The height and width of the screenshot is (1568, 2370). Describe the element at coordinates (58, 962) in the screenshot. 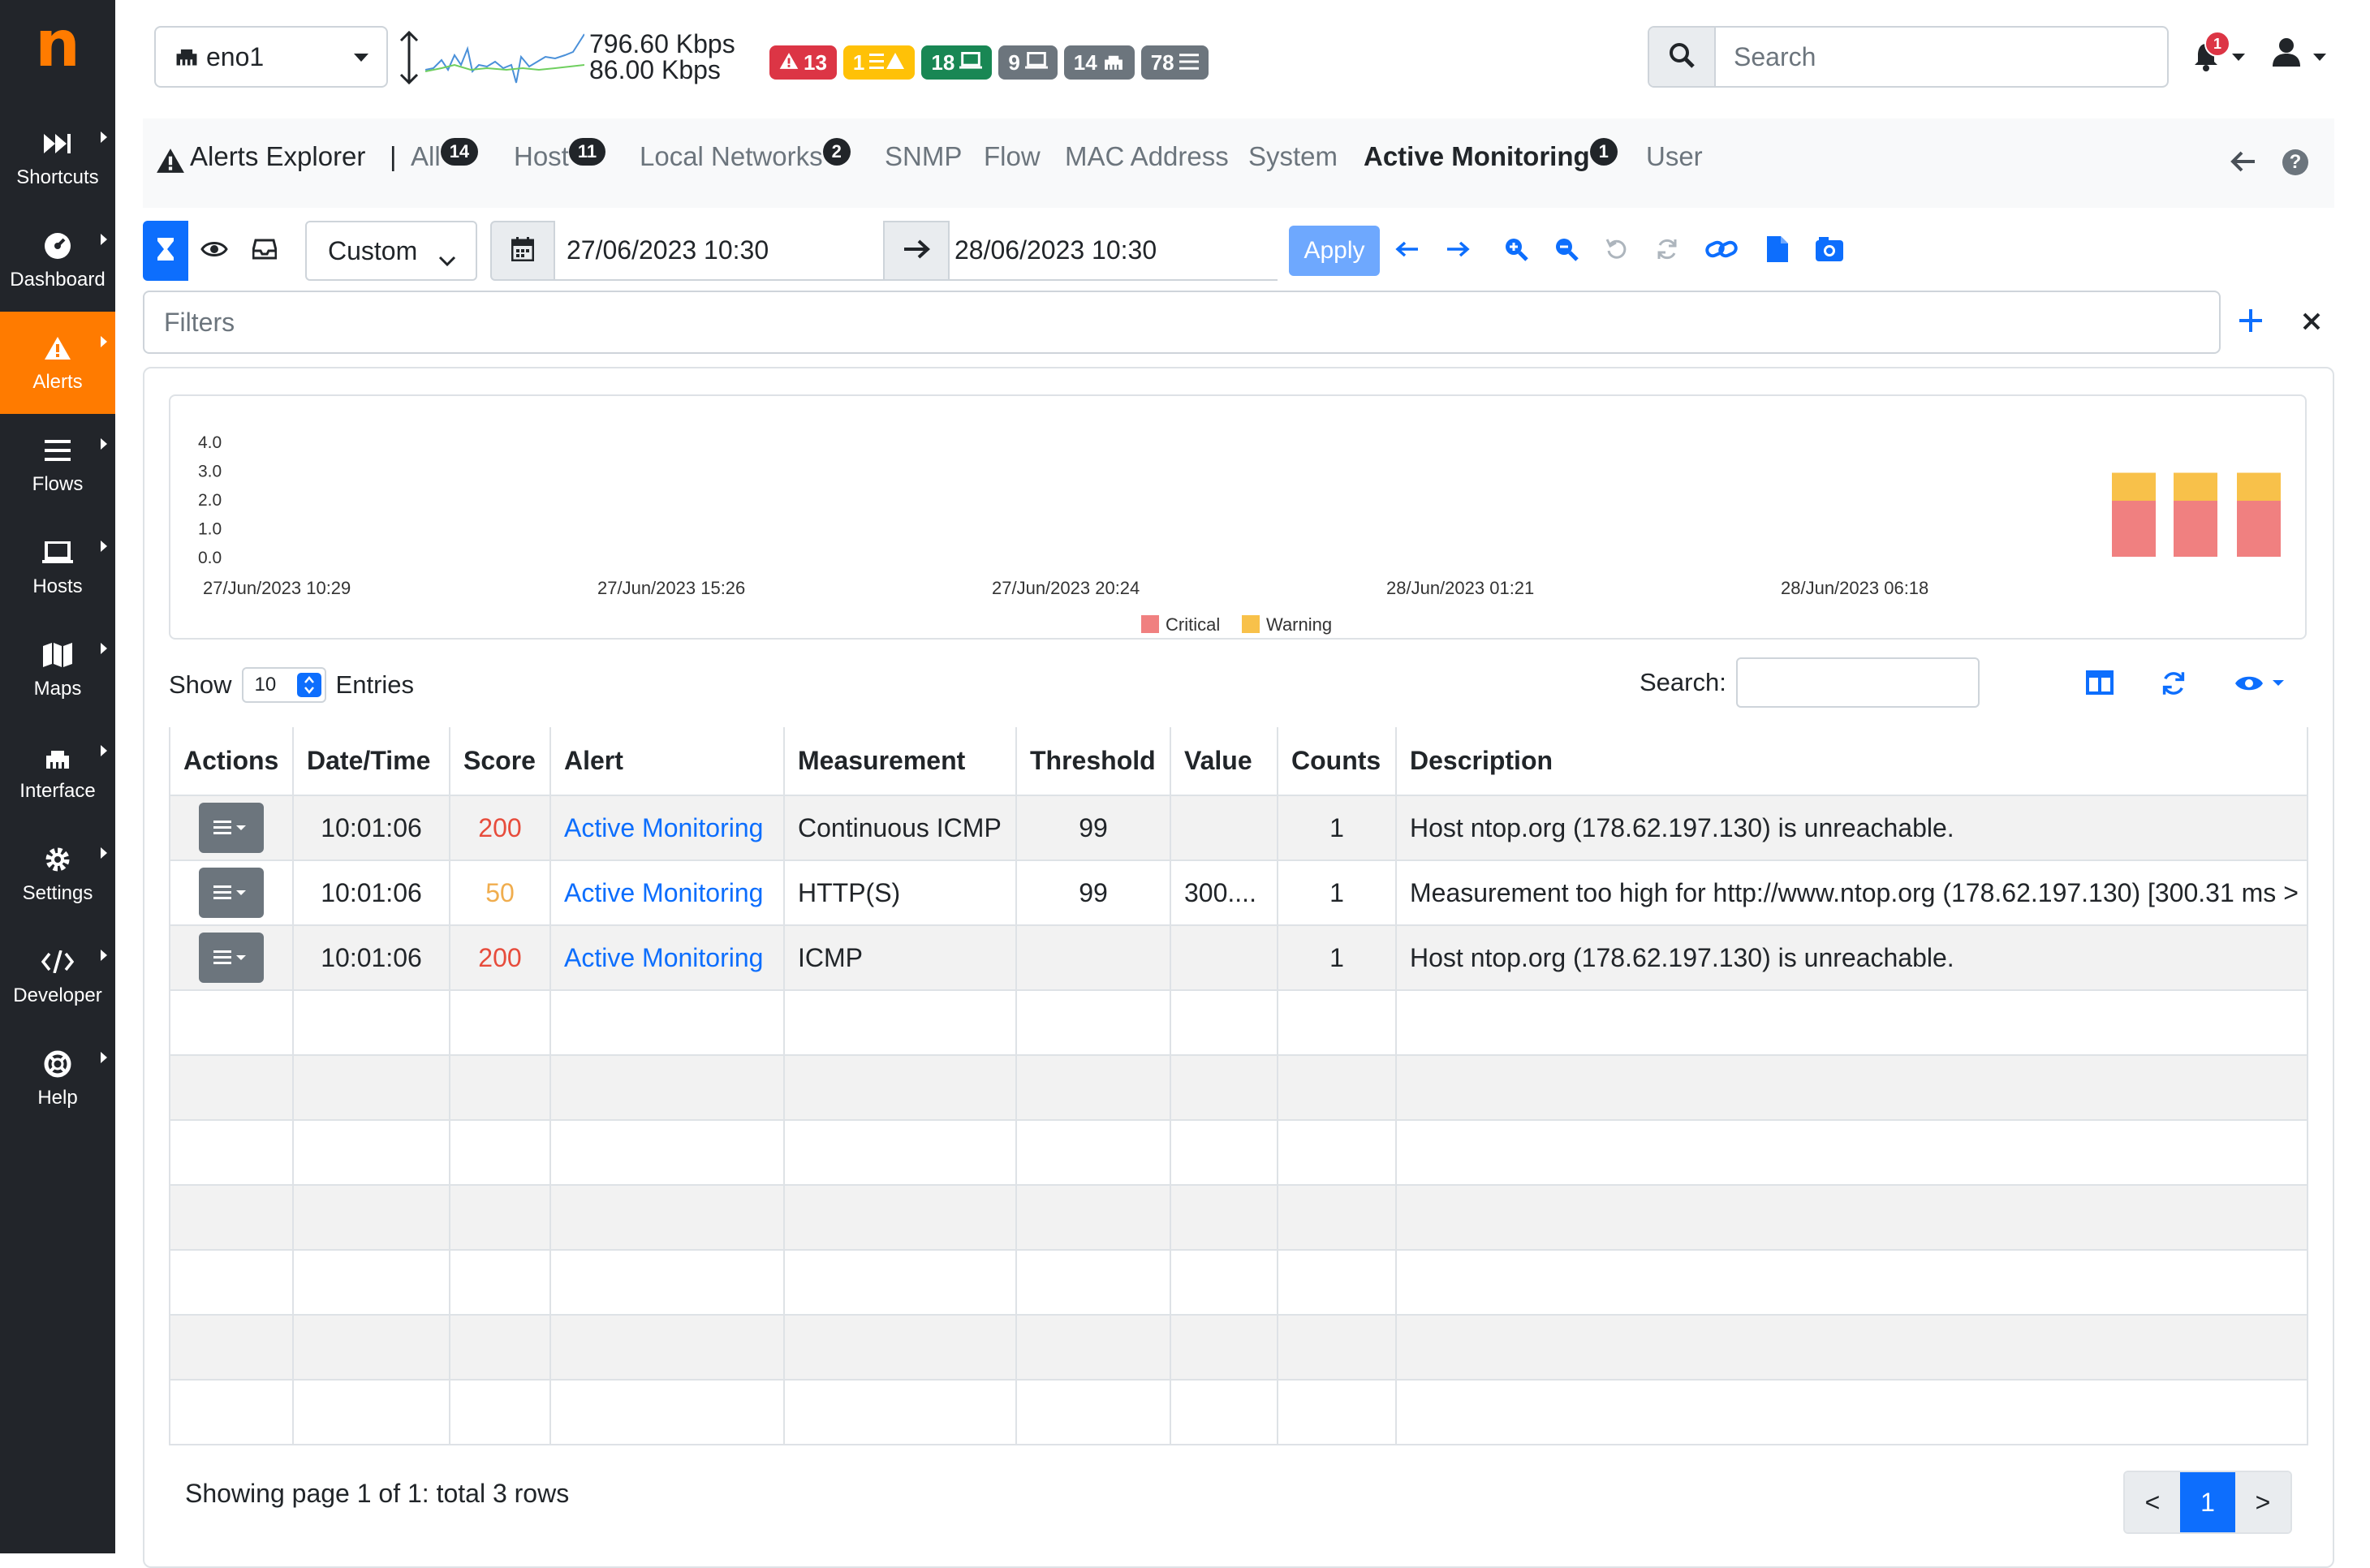

I see `code-icon` at that location.